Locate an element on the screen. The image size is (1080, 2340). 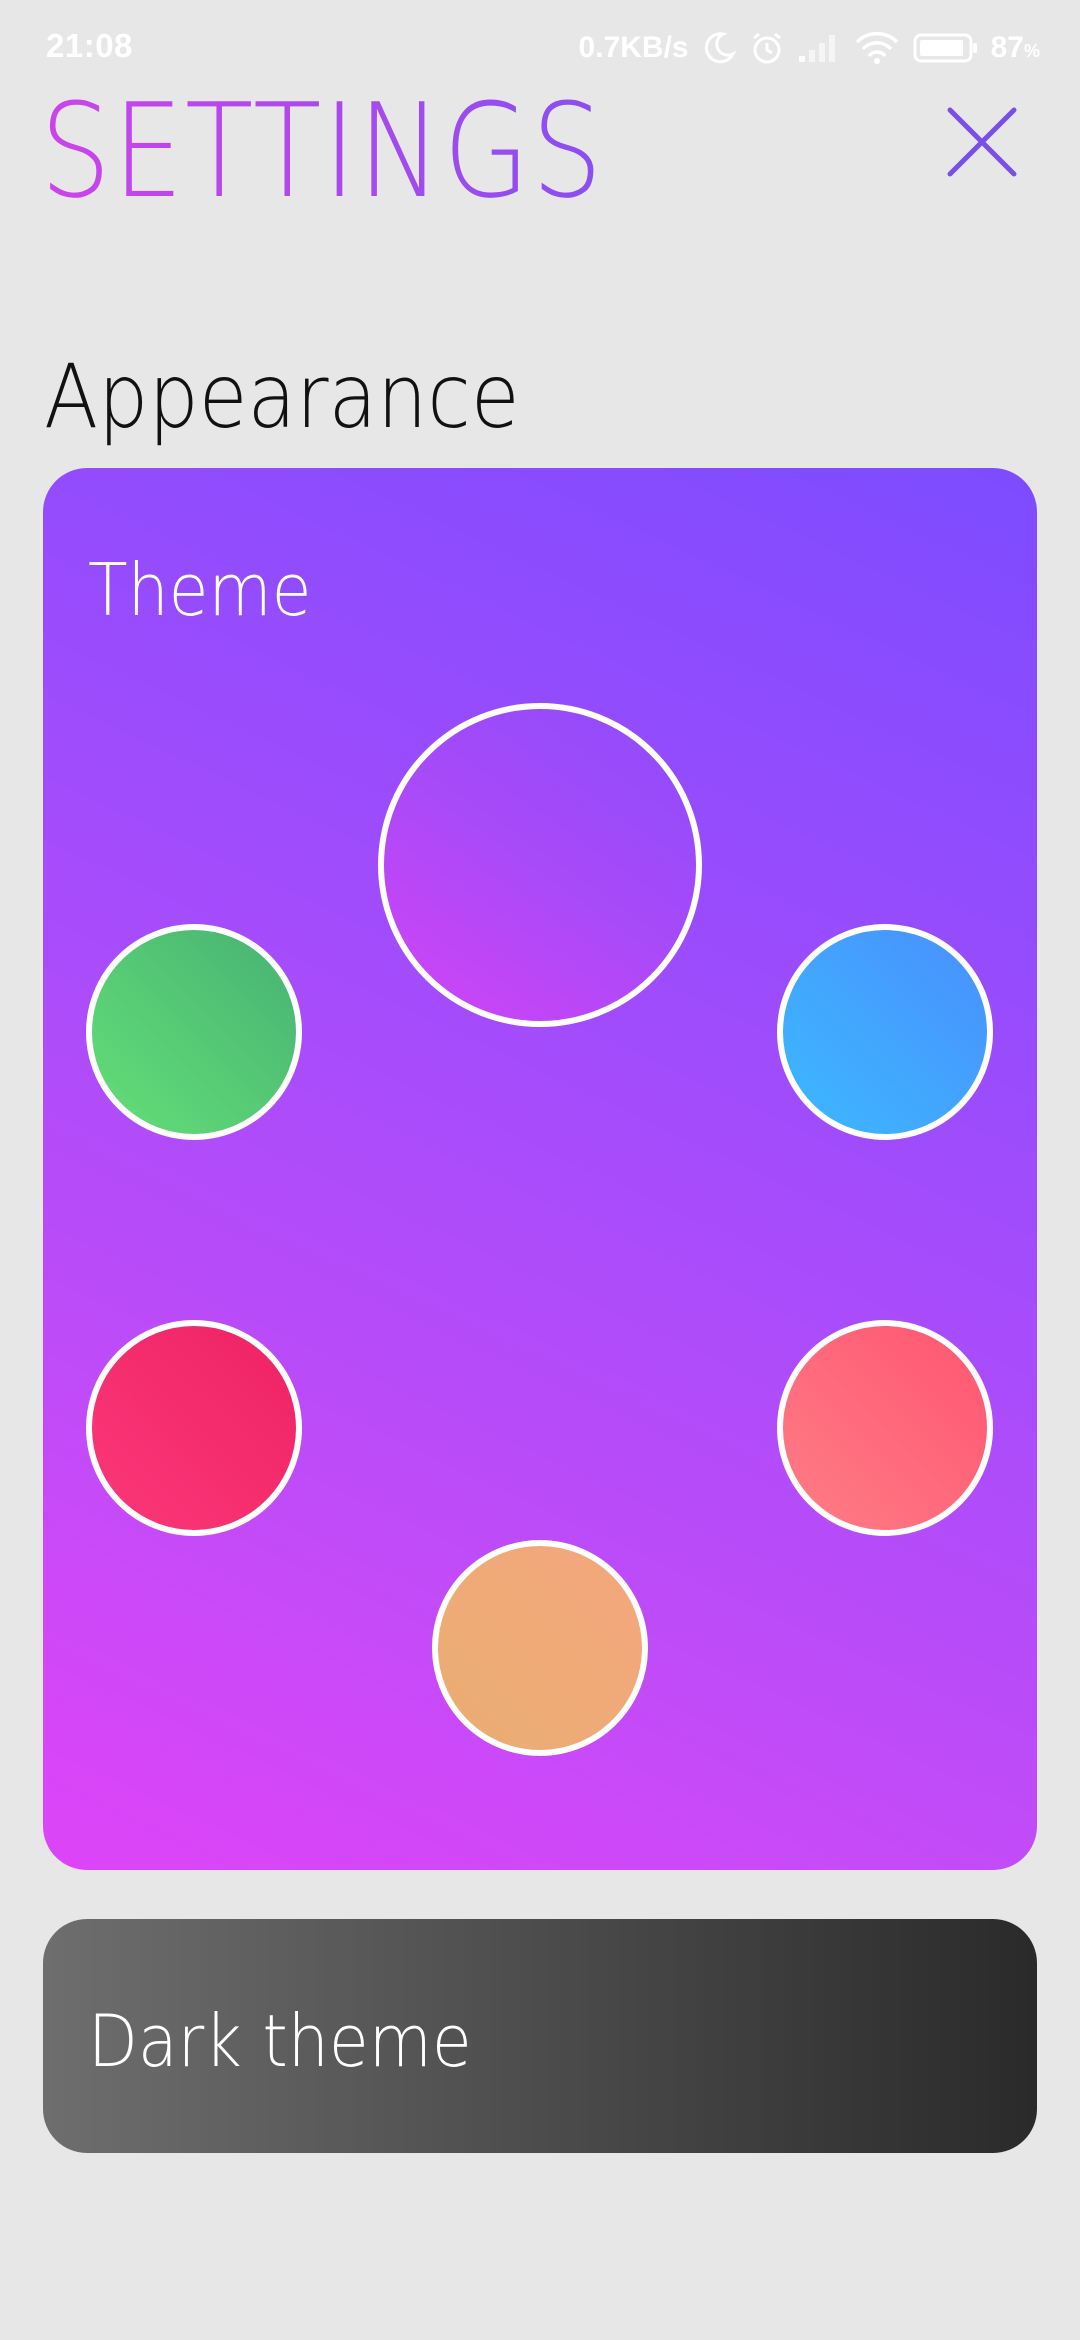
network-speed: 0.7KB/s is located at coordinates (633, 47).